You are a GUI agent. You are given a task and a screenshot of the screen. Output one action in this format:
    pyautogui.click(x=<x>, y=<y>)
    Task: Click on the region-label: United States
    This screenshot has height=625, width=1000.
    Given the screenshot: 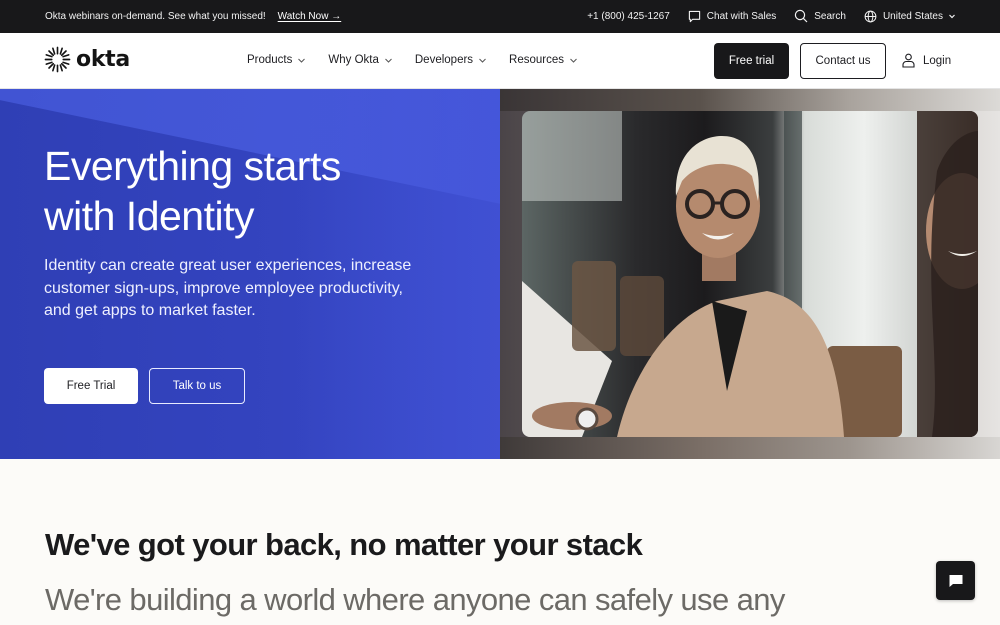 What is the action you would take?
    pyautogui.click(x=912, y=16)
    